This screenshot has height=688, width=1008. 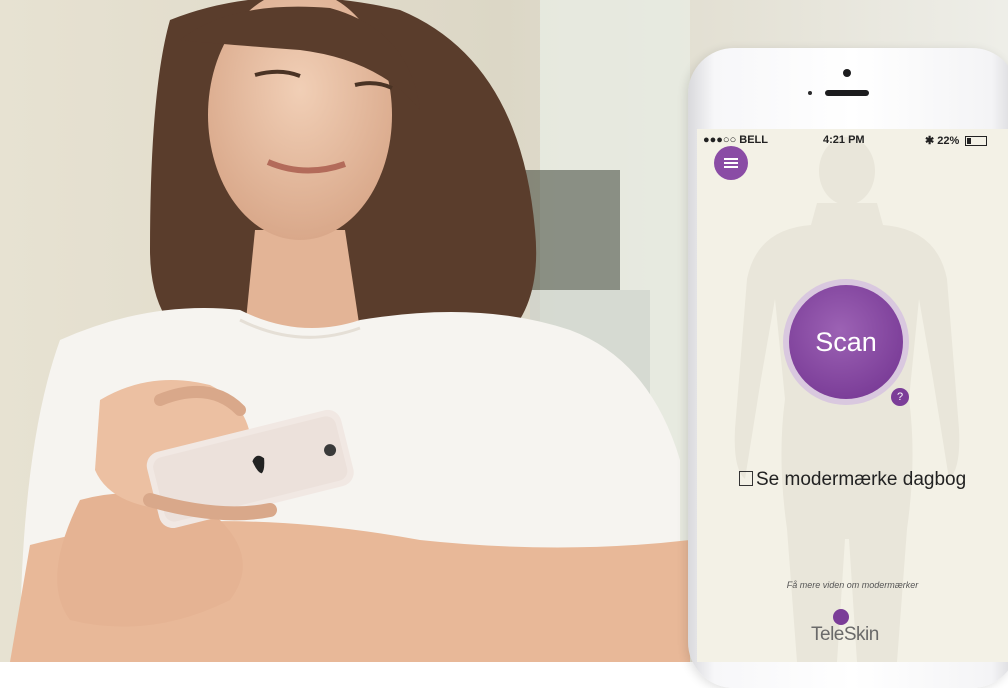 What do you see at coordinates (746, 478) in the screenshot?
I see `checkbox-icon` at bounding box center [746, 478].